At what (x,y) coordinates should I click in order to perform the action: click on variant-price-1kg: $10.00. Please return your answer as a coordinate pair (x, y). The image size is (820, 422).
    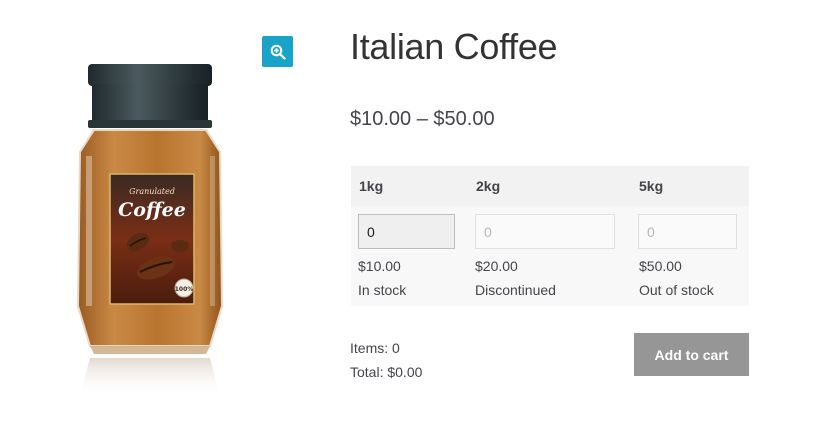
    Looking at the image, I should click on (379, 266).